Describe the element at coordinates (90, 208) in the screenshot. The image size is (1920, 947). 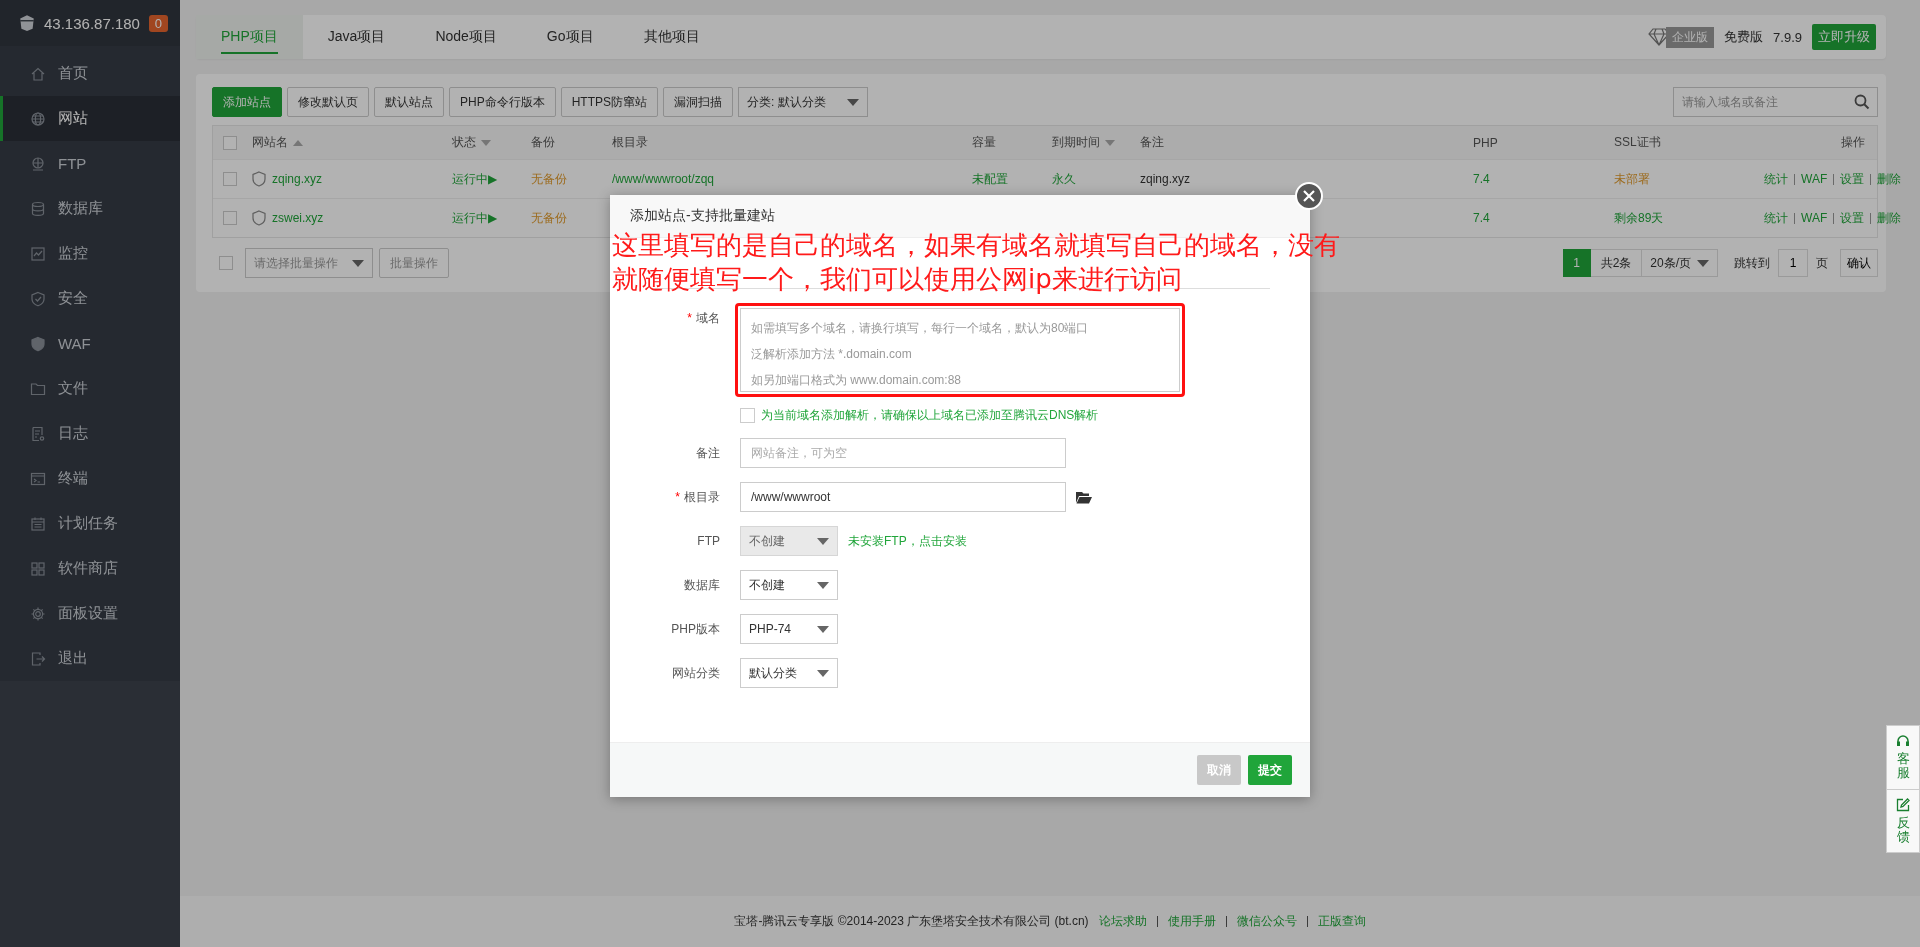
I see `sidebar-item: 数据库` at that location.